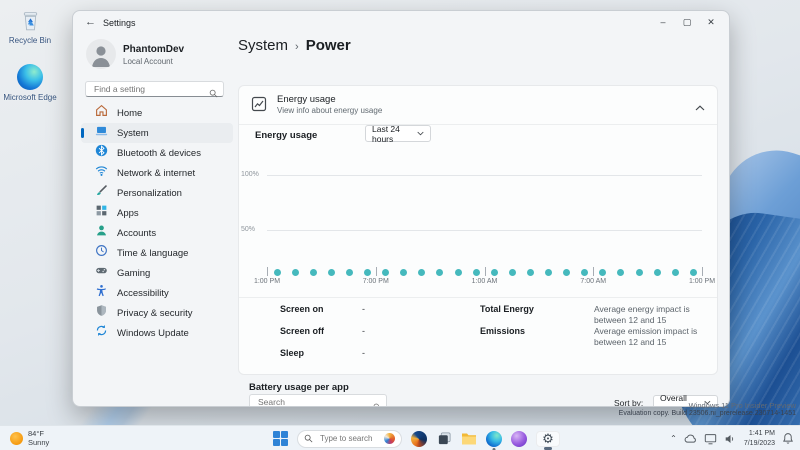  Describe the element at coordinates (761, 434) in the screenshot. I see `tray-time: 1:41 PM` at that location.